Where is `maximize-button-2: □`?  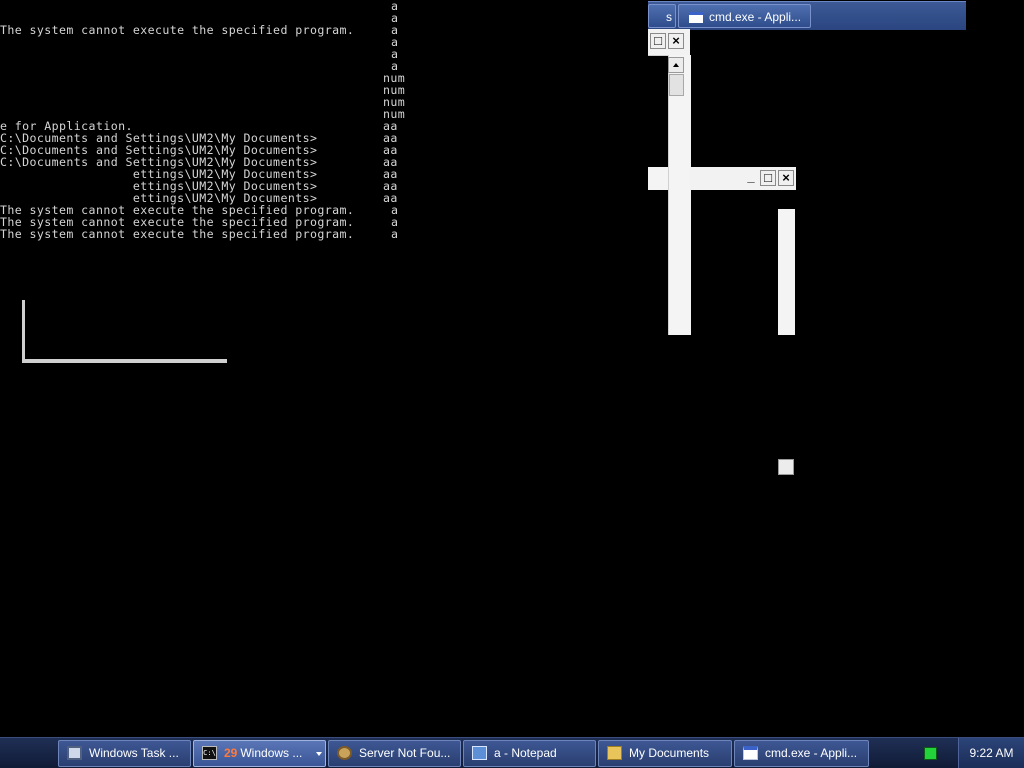 maximize-button-2: □ is located at coordinates (768, 178).